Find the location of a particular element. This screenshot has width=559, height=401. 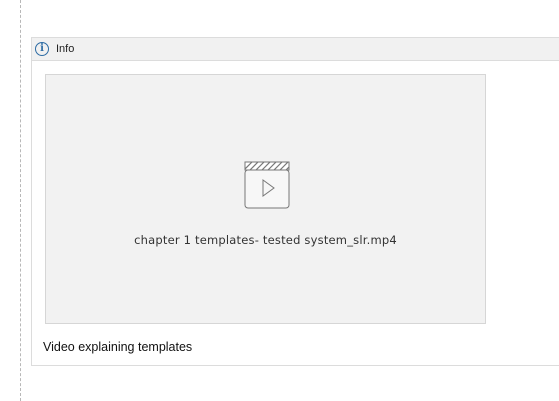

video-clapperboard-icon is located at coordinates (267, 185).